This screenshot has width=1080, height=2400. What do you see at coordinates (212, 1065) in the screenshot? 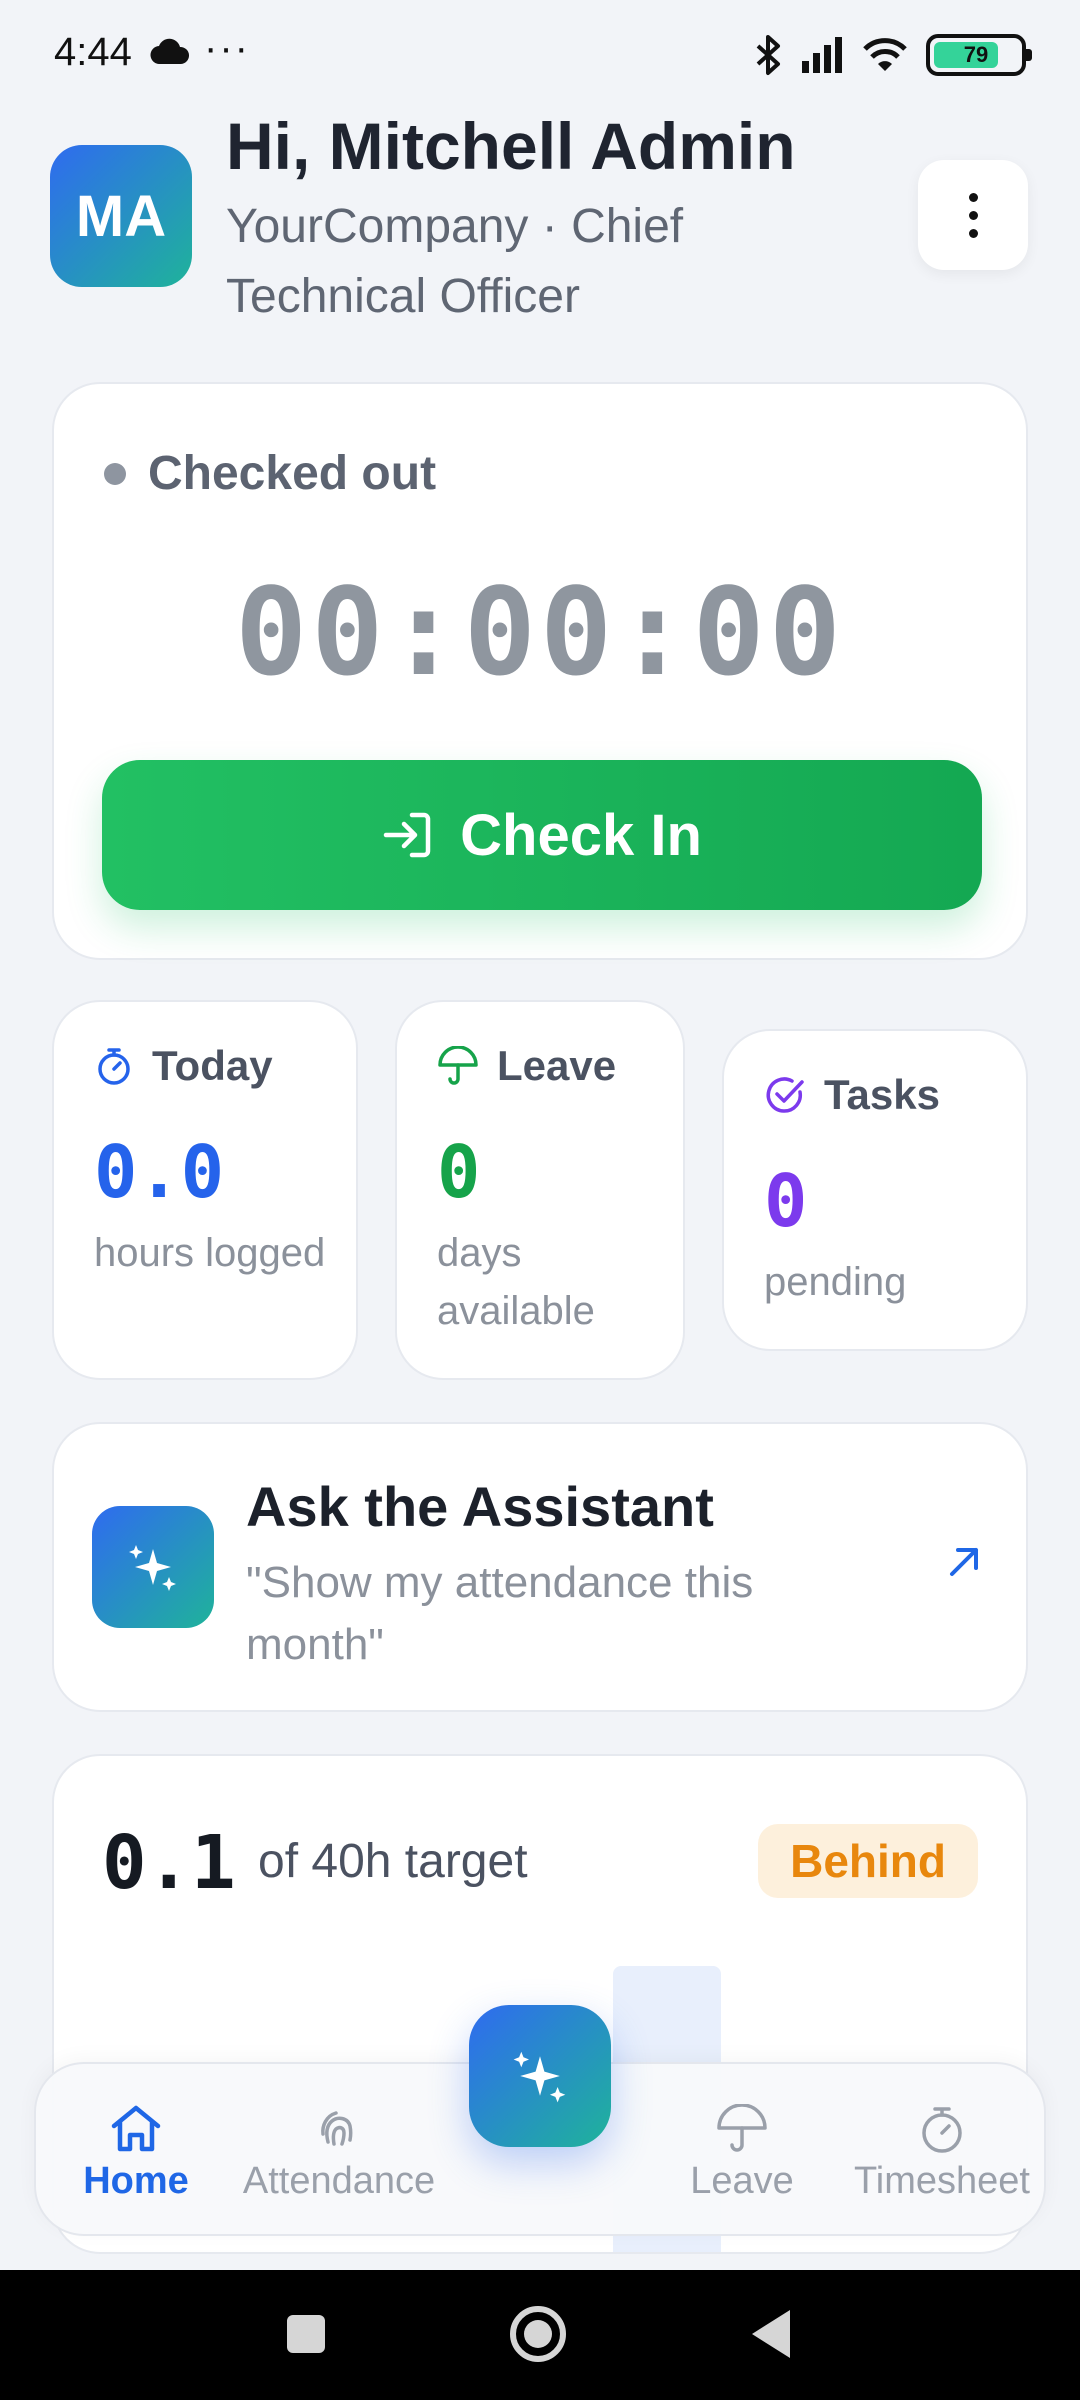
I see `stat-label: Today` at bounding box center [212, 1065].